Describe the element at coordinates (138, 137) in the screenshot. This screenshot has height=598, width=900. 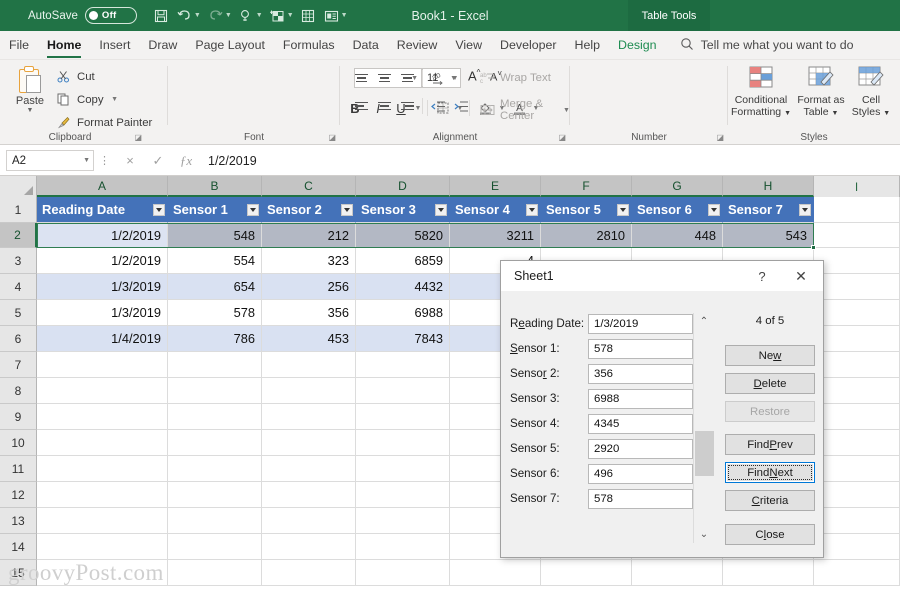
I see `clipboard-dialog-launcher: ◪` at that location.